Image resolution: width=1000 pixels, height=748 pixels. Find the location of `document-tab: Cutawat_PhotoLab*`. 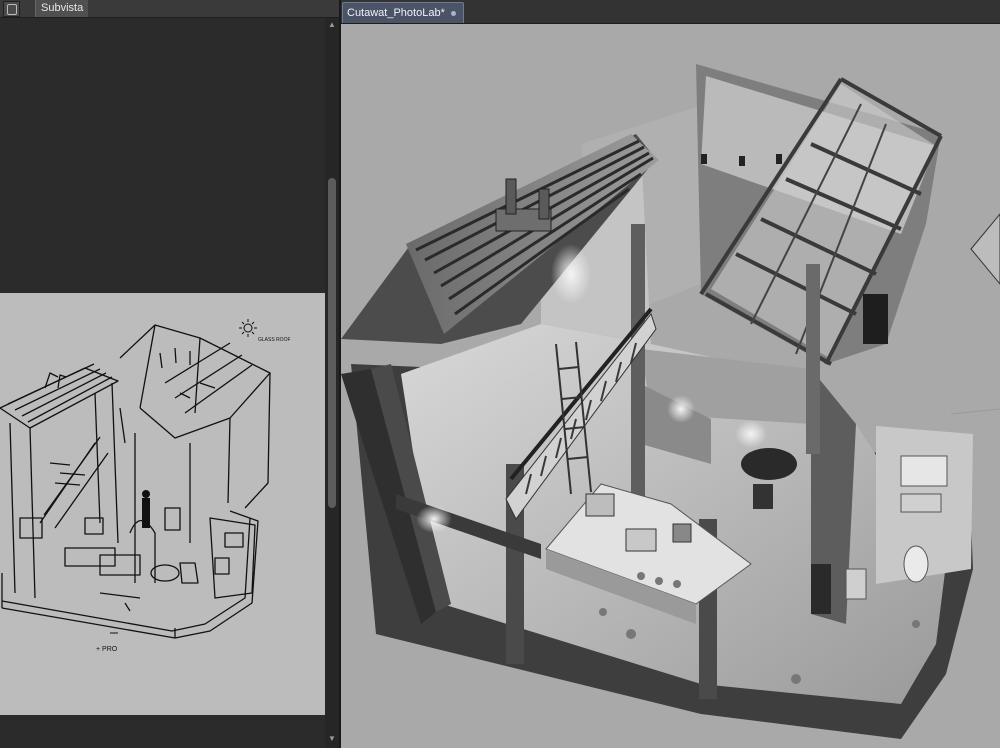

document-tab: Cutawat_PhotoLab* is located at coordinates (403, 12).